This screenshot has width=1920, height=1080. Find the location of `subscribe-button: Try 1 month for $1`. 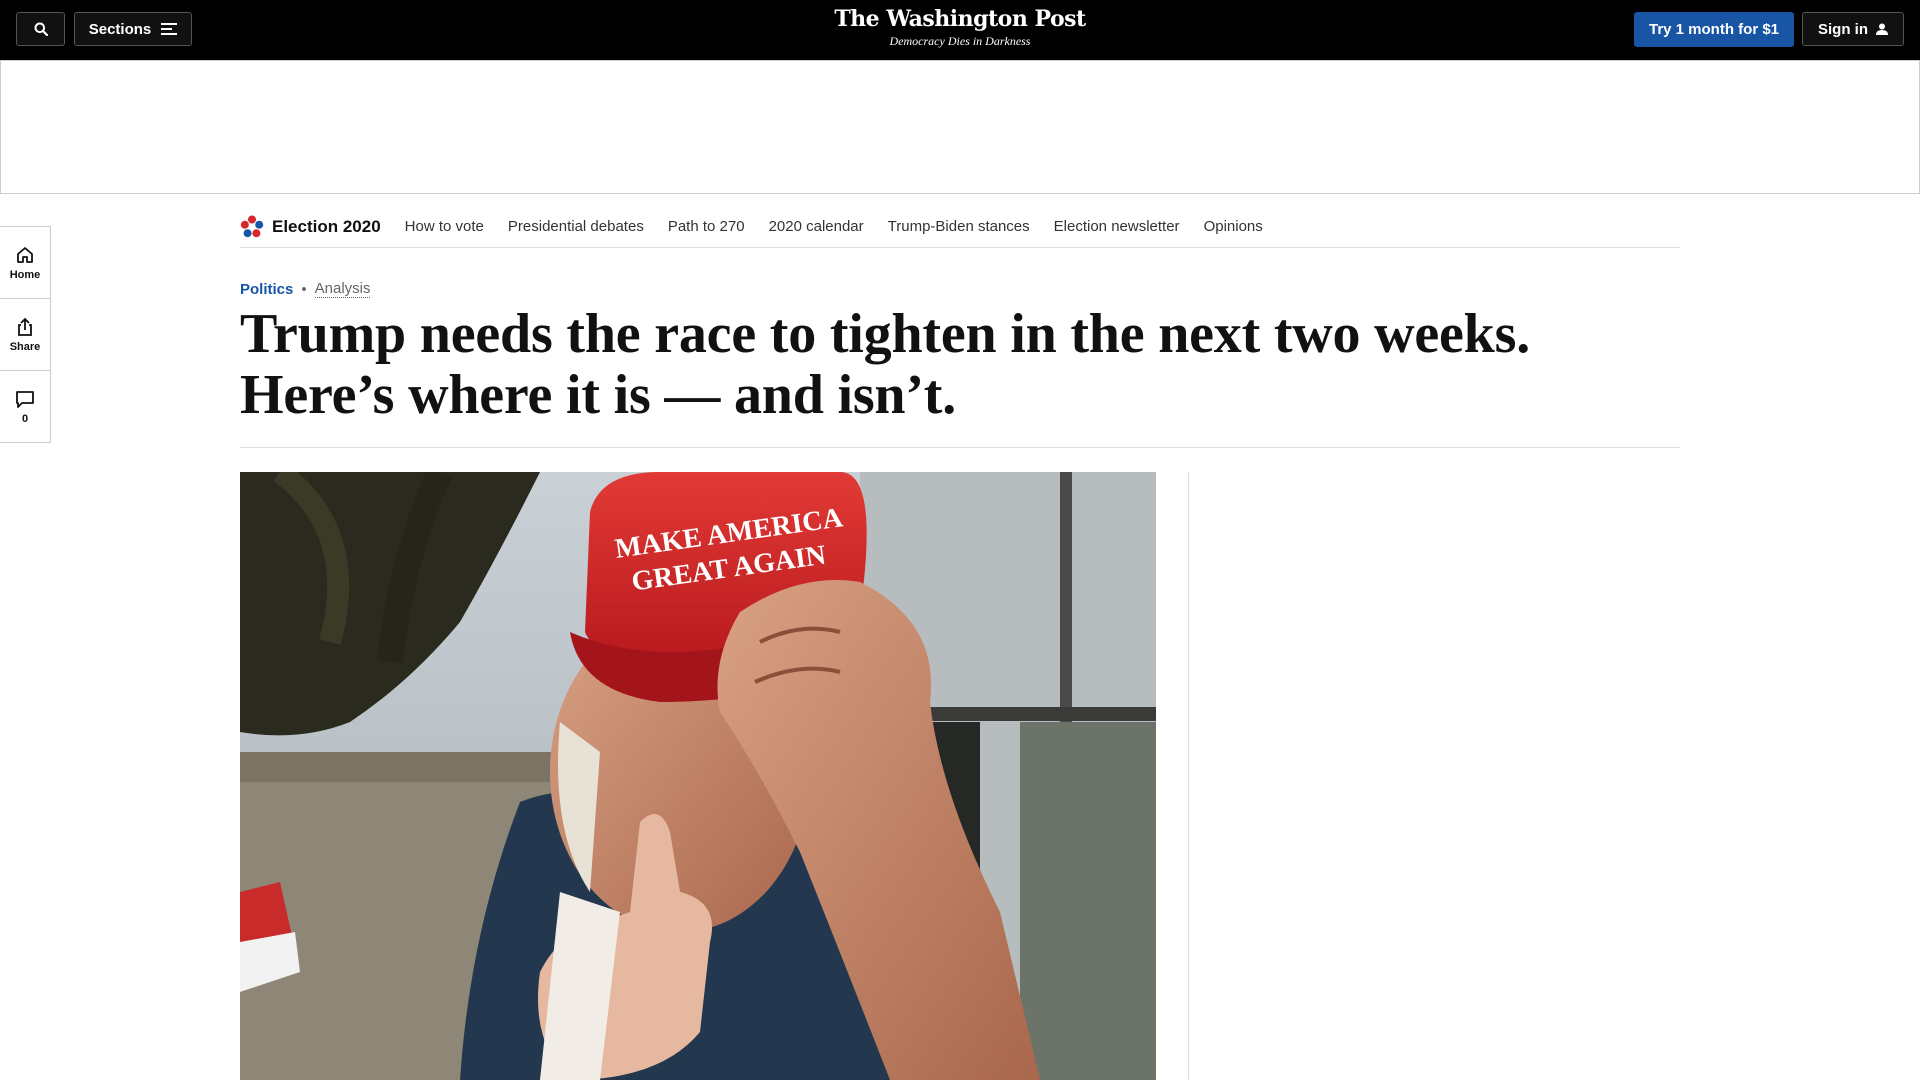

subscribe-button: Try 1 month for $1 is located at coordinates (1714, 29).